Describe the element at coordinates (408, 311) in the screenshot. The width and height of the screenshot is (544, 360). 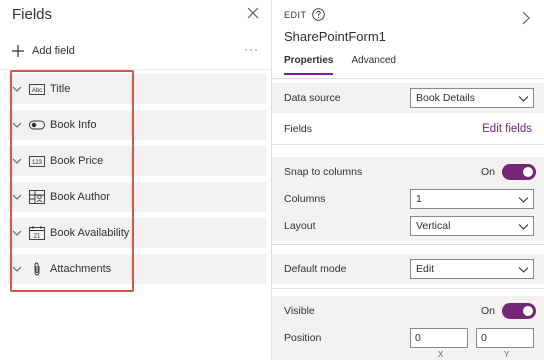
I see `visible-row: Visible On` at that location.